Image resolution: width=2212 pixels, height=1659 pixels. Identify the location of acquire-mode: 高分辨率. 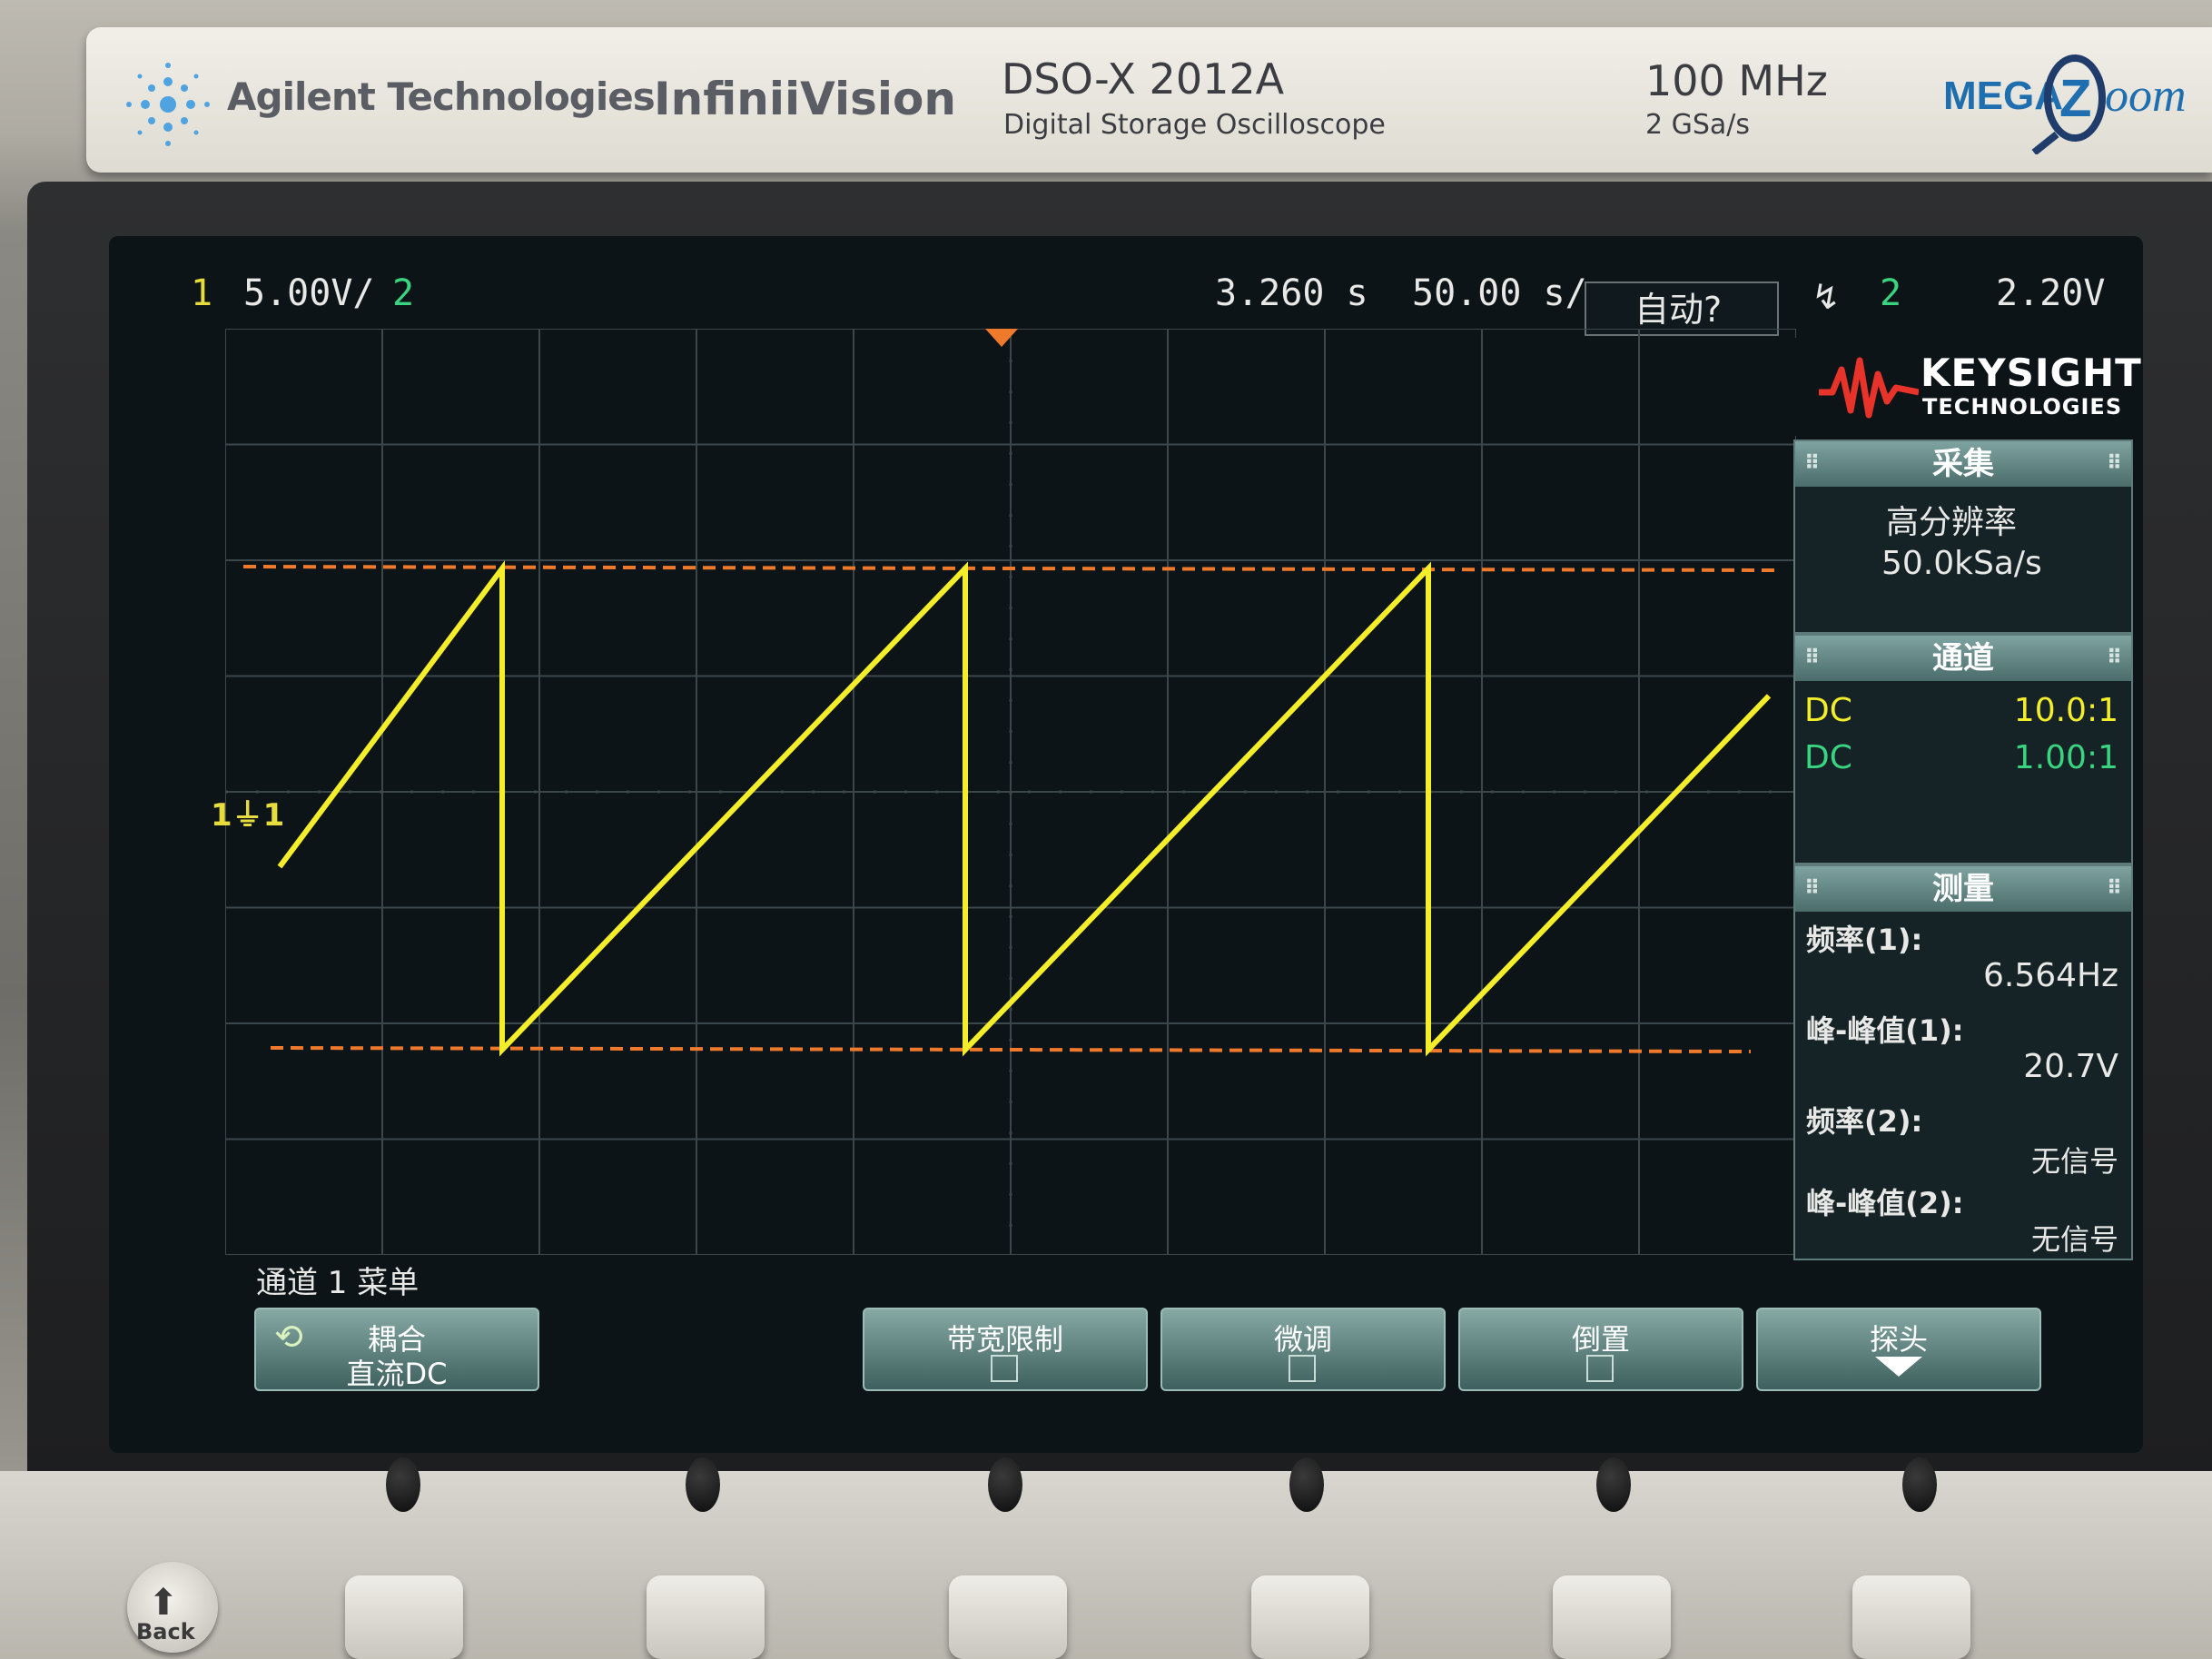
(1952, 522).